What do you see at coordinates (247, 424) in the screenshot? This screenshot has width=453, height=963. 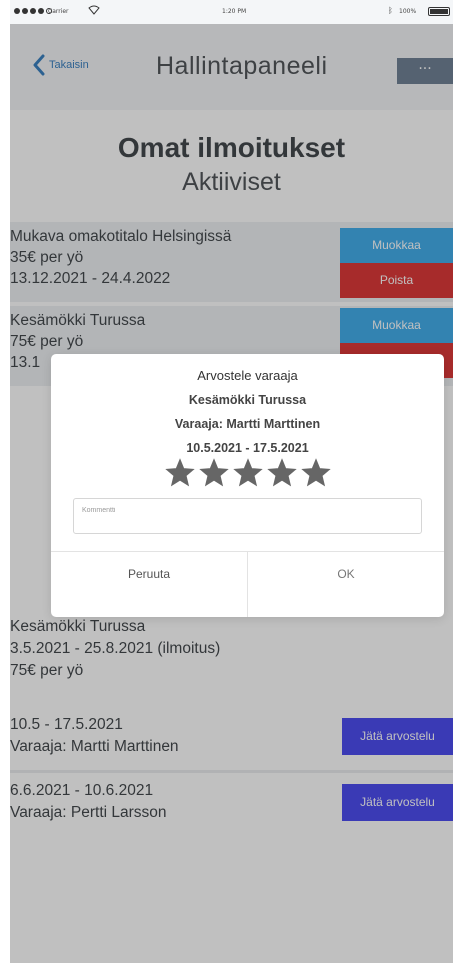 I see `dialog-booker: Varaaja: Martti Marttinen` at bounding box center [247, 424].